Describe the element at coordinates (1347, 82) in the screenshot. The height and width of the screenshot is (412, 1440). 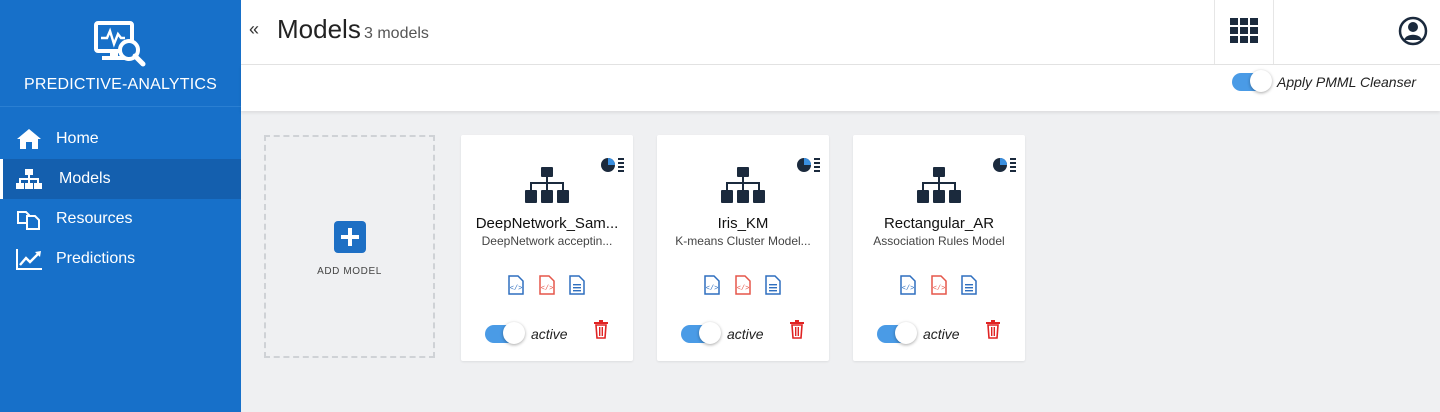
I see `pmml-cleanser-label: Apply PMML Cleanser` at that location.